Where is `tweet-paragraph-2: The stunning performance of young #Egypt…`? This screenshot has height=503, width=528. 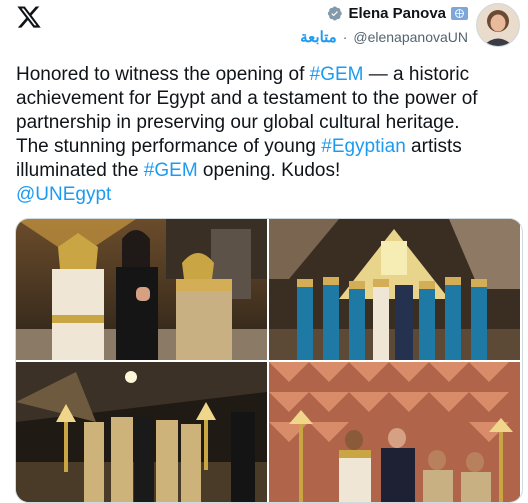 tweet-paragraph-2: The stunning performance of young #Egypt… is located at coordinates (266, 159).